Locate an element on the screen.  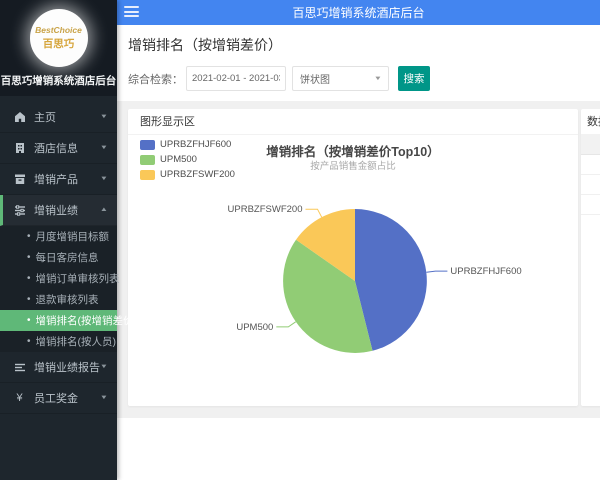
sidebar-item-label: 酒店信息 is located at coordinates (56, 149).